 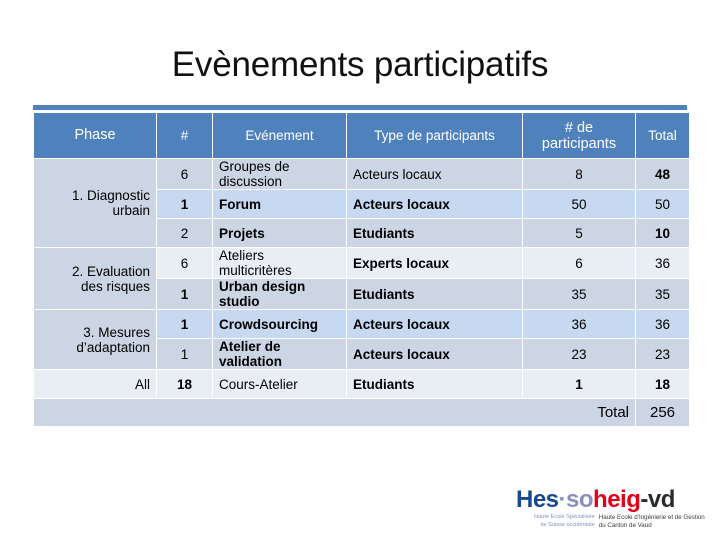 I want to click on logo-vd-text: -vd, so click(x=657, y=499).